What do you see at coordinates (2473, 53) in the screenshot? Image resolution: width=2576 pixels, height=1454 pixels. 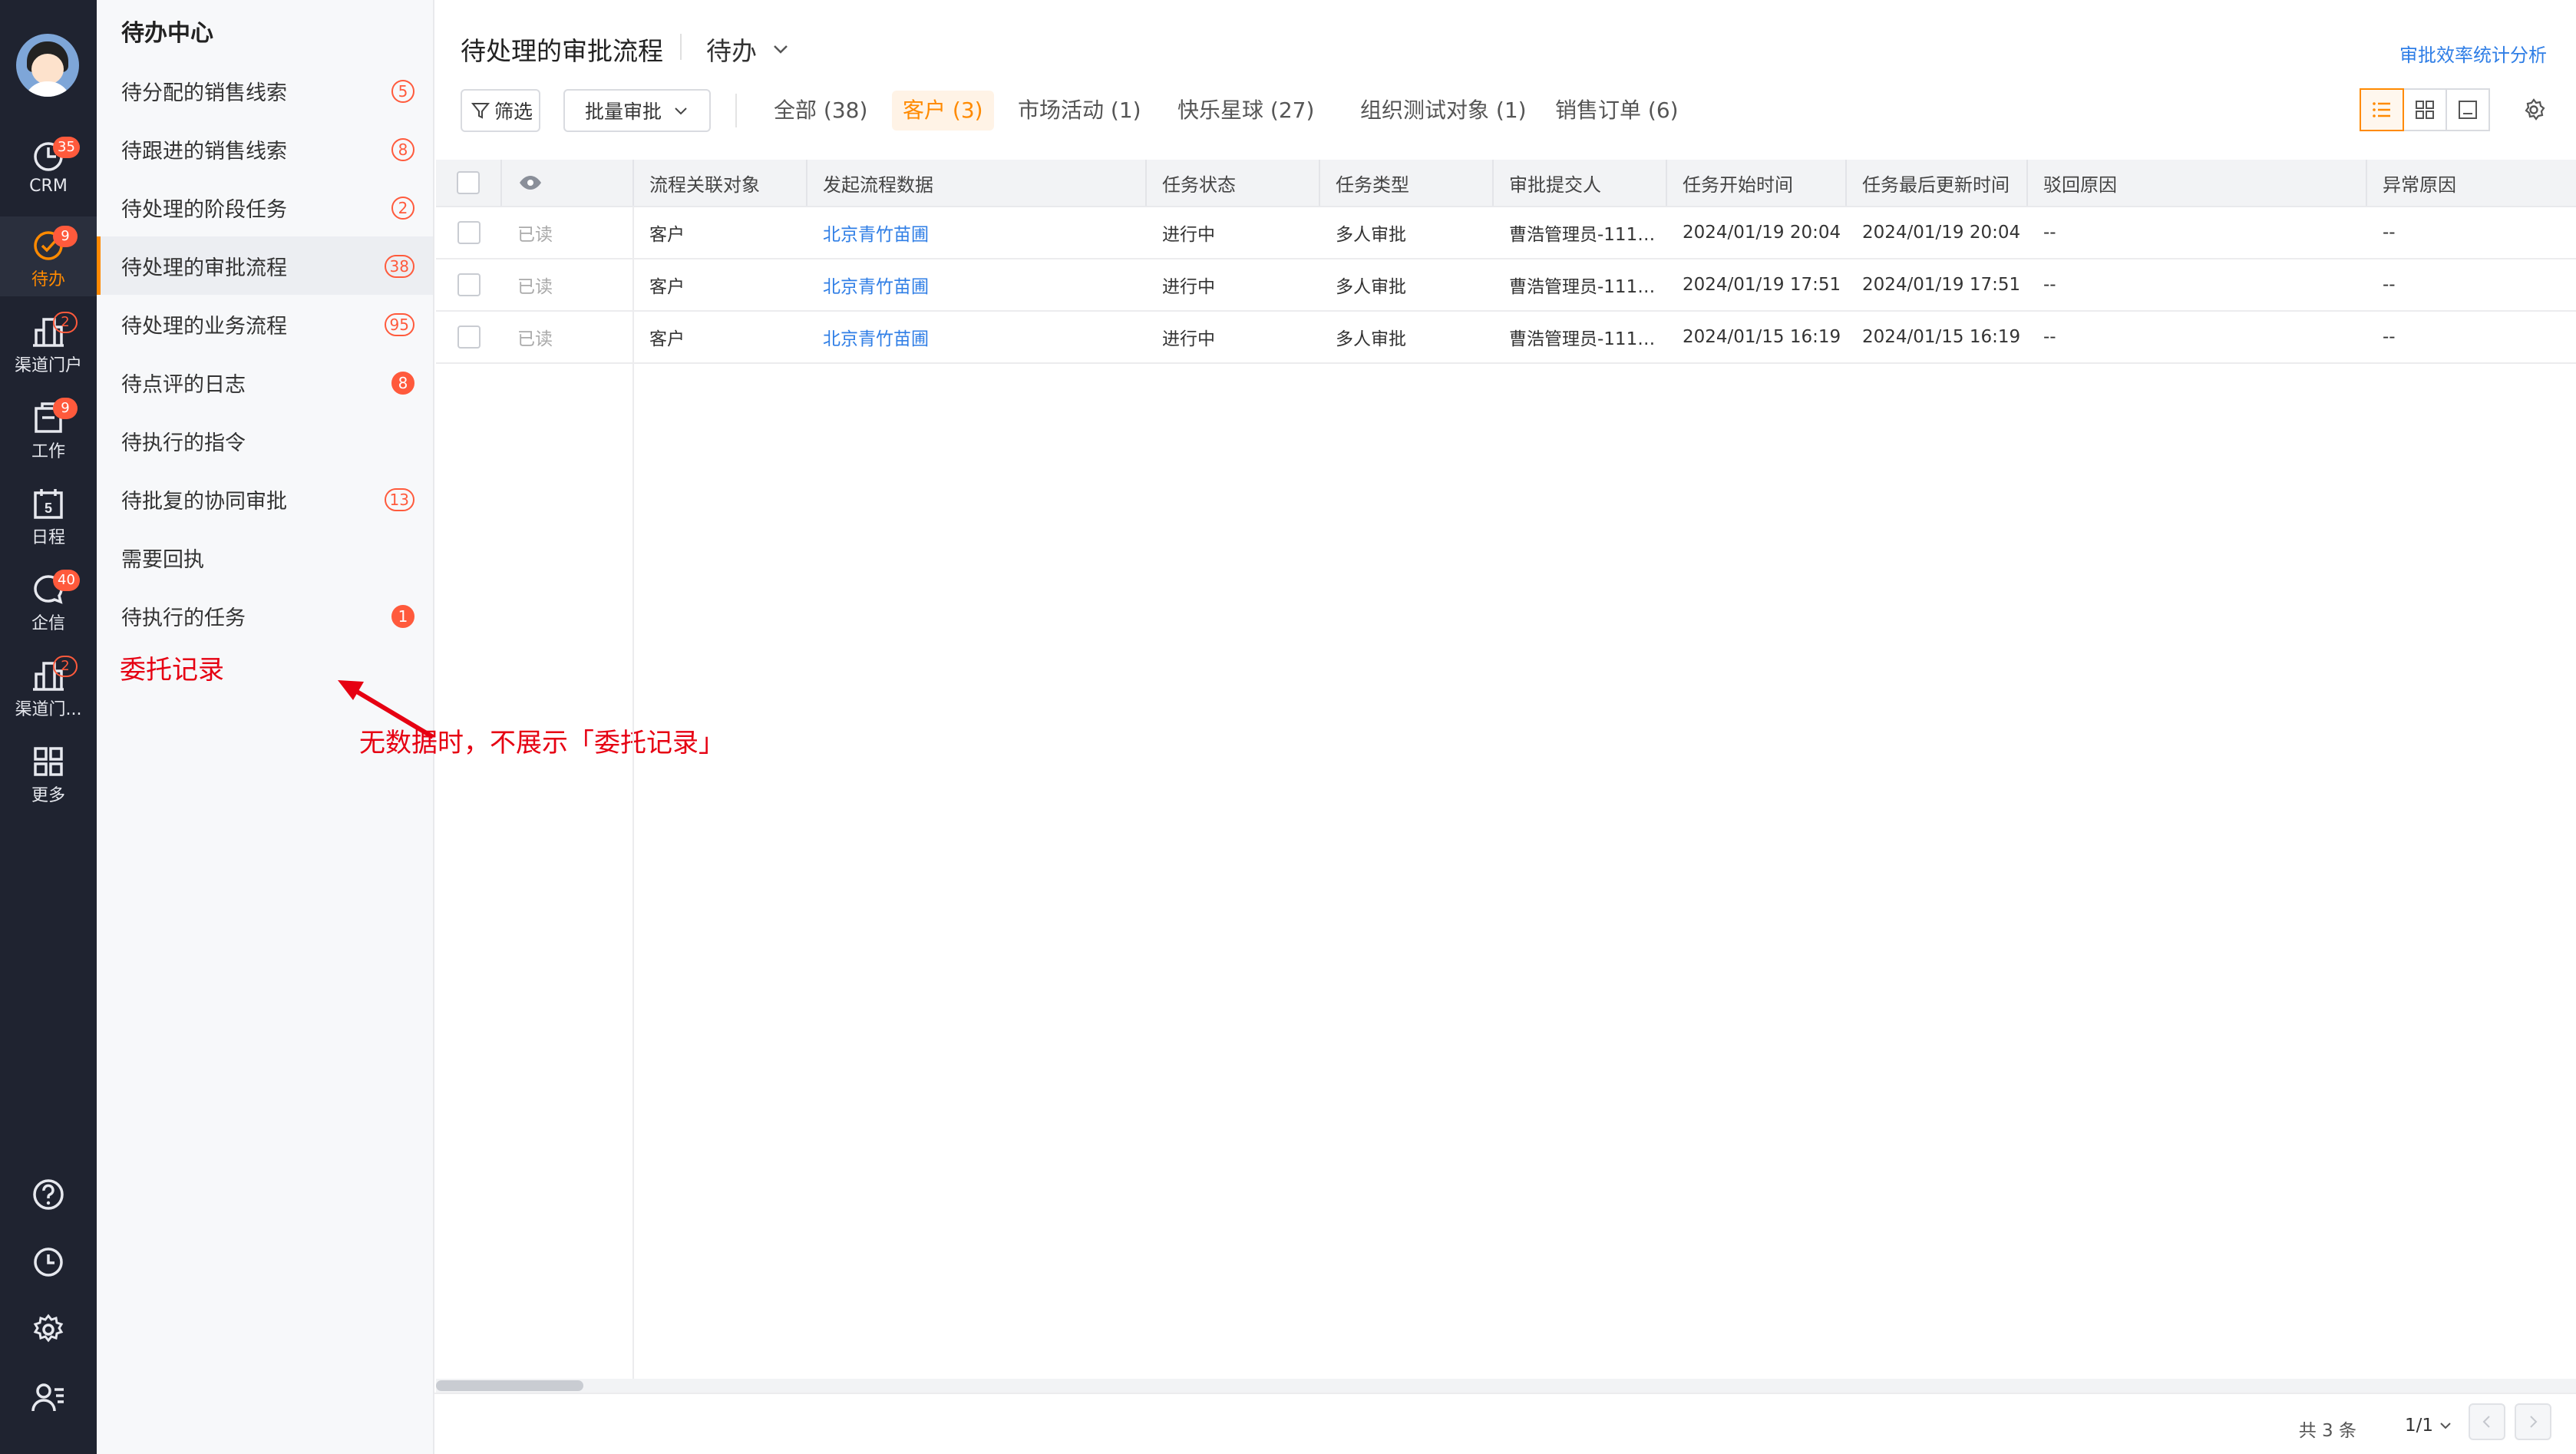 I see `stats-analysis-link: 审批效率统计分析` at bounding box center [2473, 53].